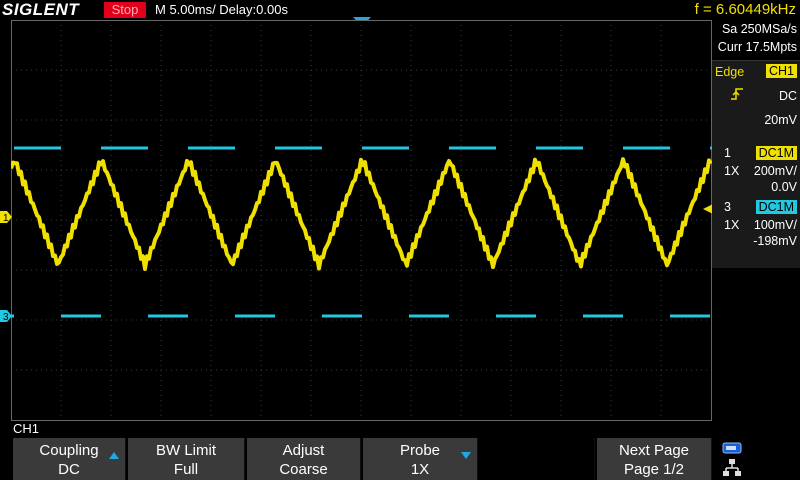 The image size is (800, 480). What do you see at coordinates (727, 153) in the screenshot?
I see `ch1-number: 1` at bounding box center [727, 153].